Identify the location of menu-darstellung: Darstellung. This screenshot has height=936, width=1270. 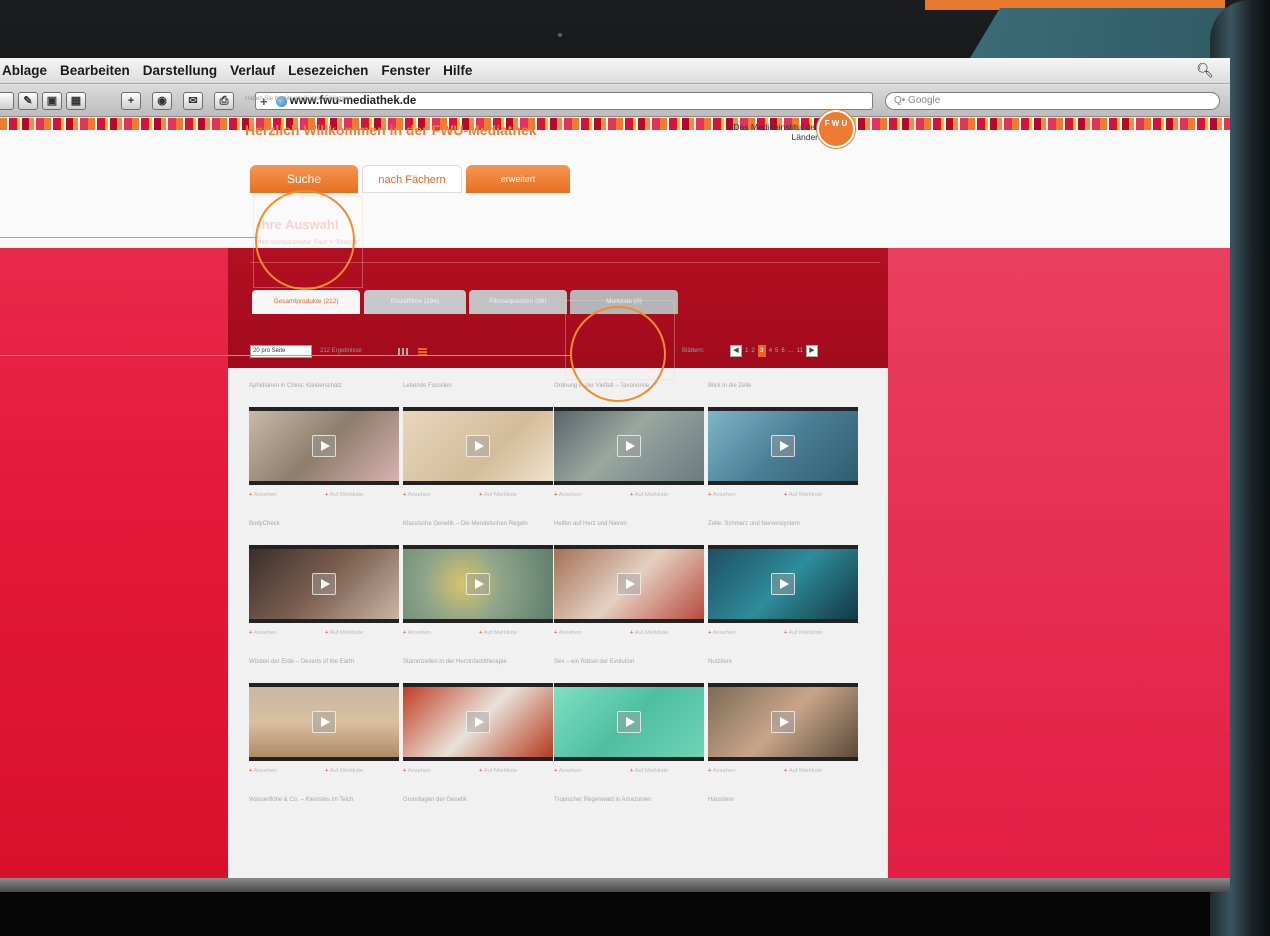
(180, 70).